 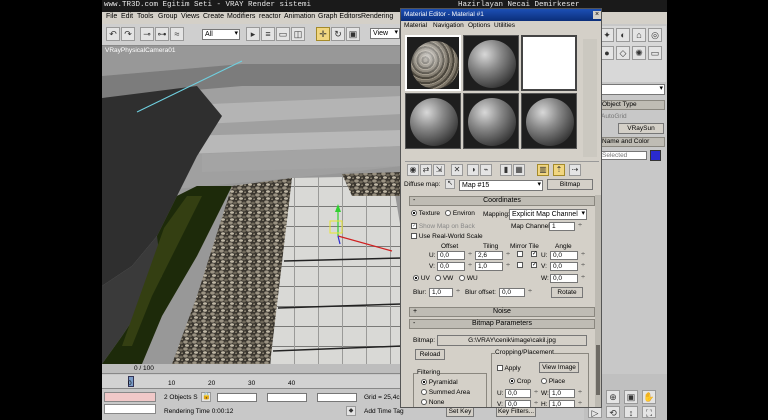 I want to click on v-tile-checkbox: ✓, so click(x=534, y=265).